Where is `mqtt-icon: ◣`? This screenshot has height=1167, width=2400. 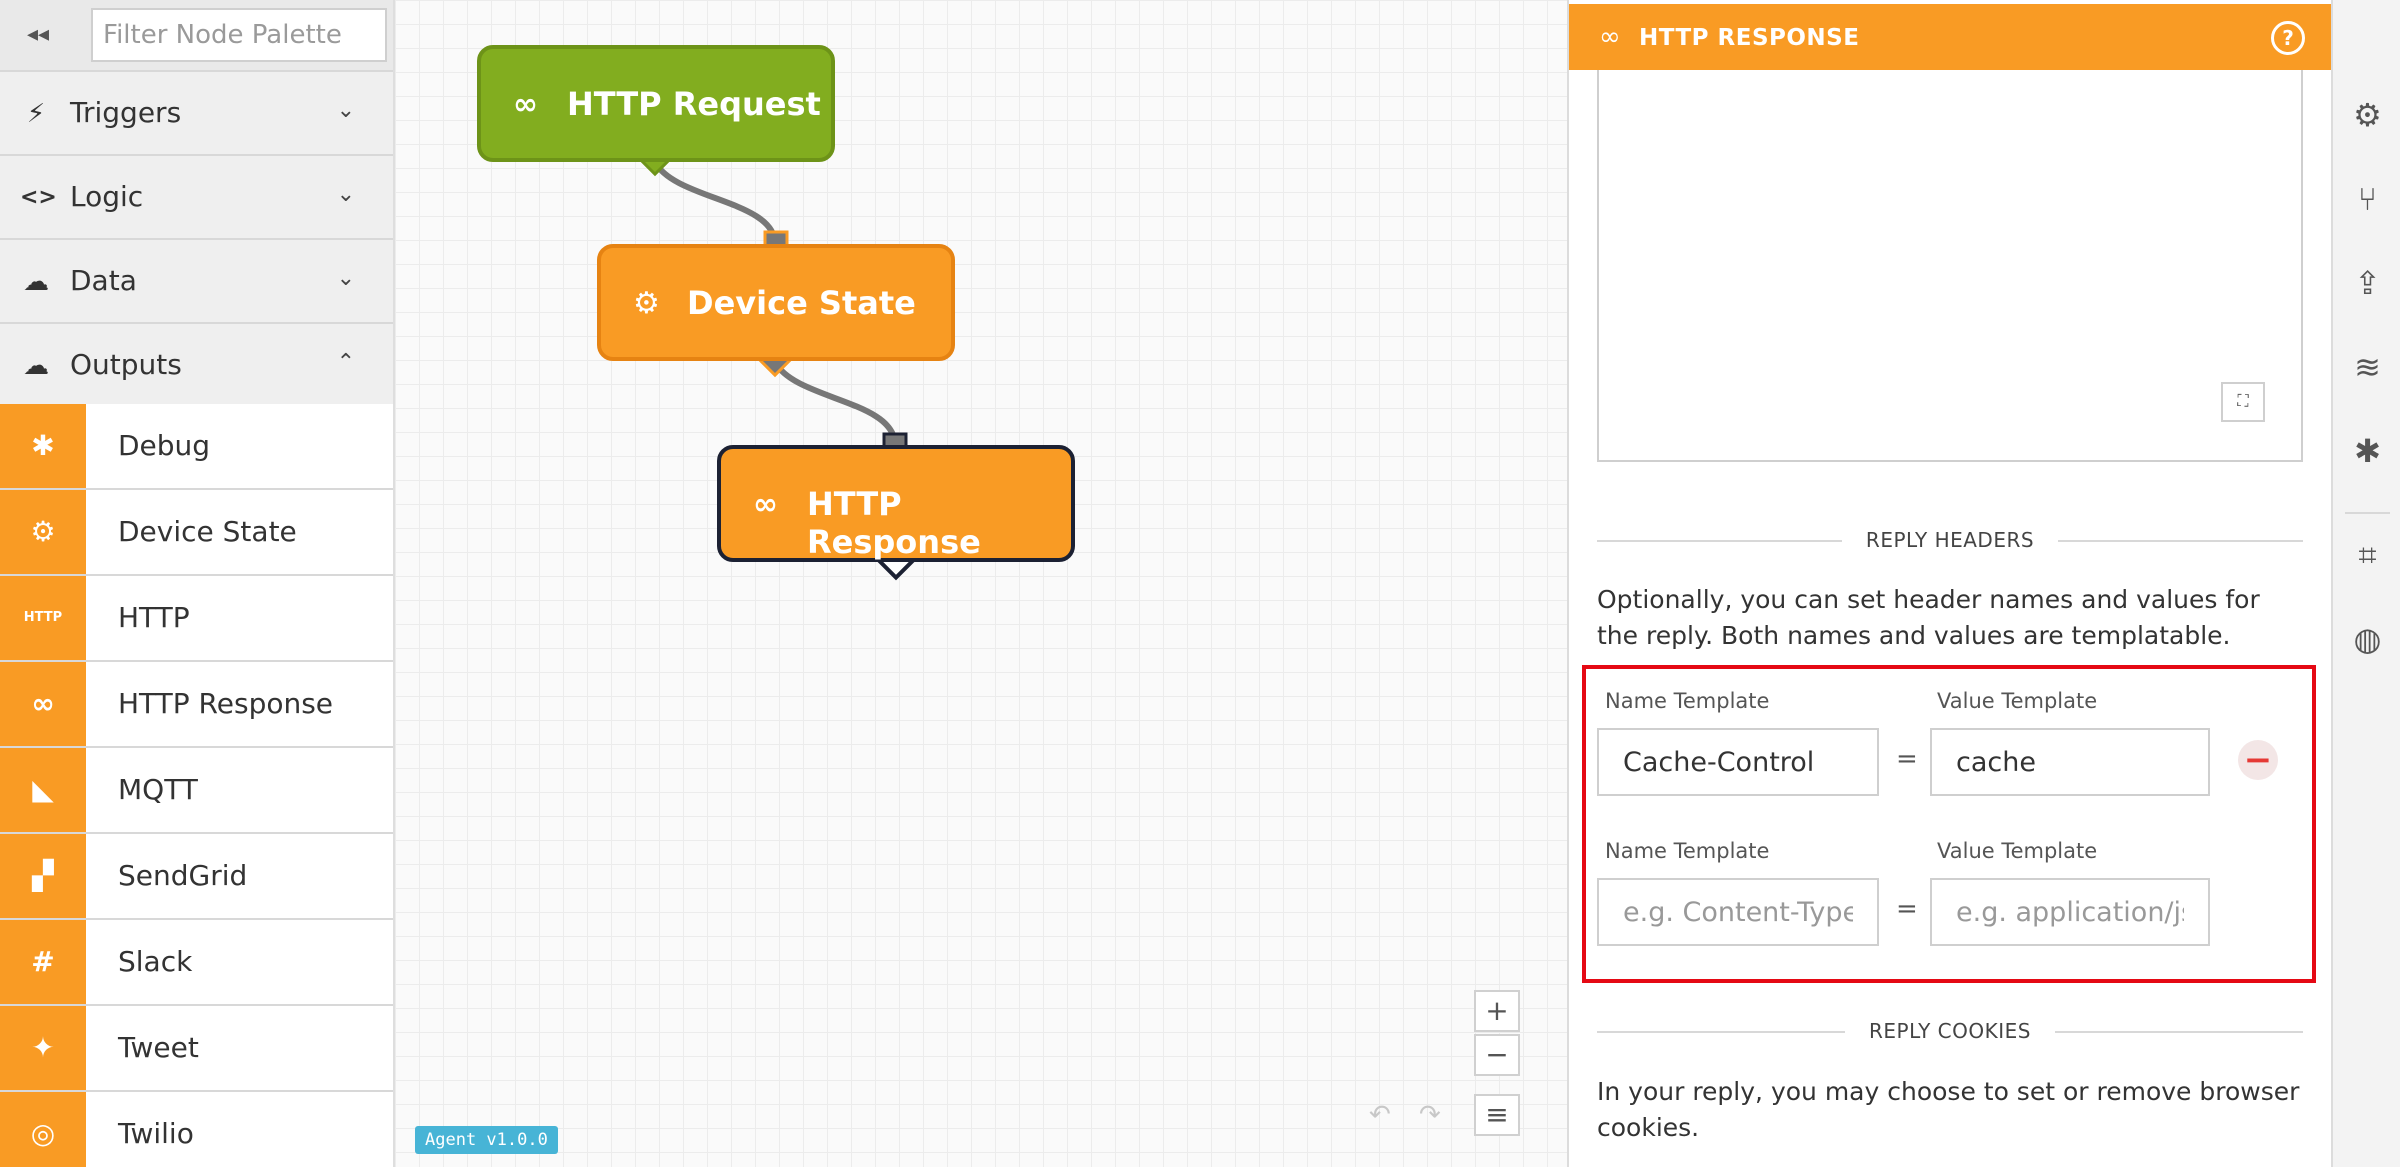
mqtt-icon: ◣ is located at coordinates (43, 790).